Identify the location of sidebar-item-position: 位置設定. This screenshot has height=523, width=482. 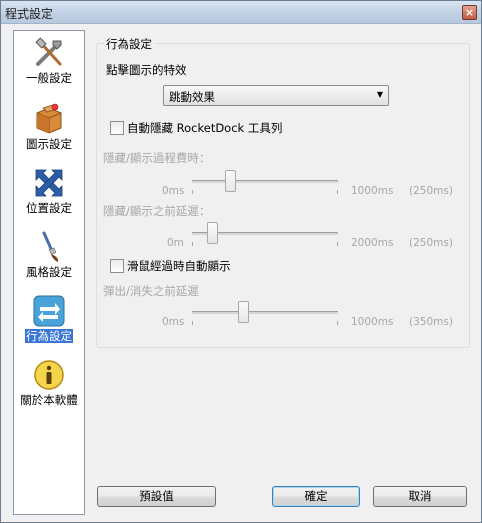
(49, 193).